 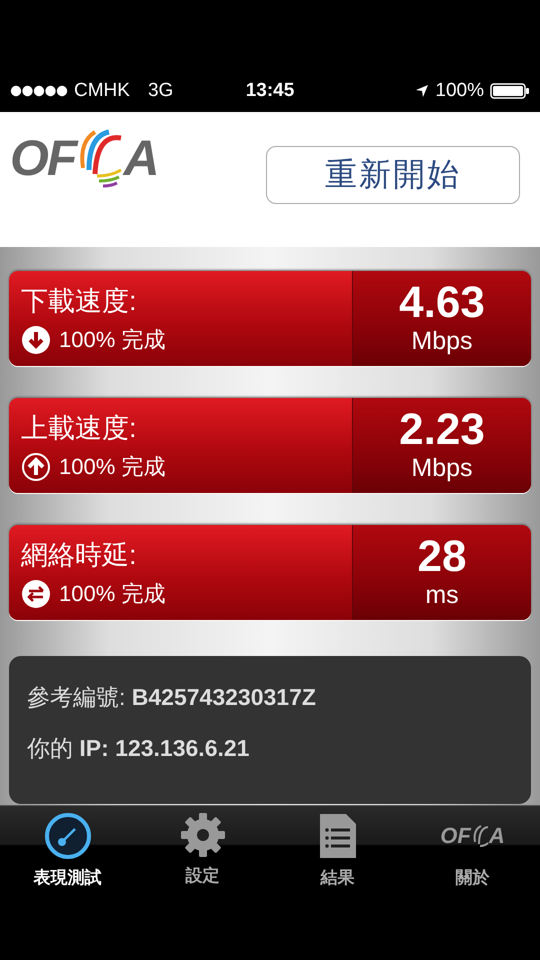 What do you see at coordinates (36, 593) in the screenshot?
I see `swap-arrows-icon` at bounding box center [36, 593].